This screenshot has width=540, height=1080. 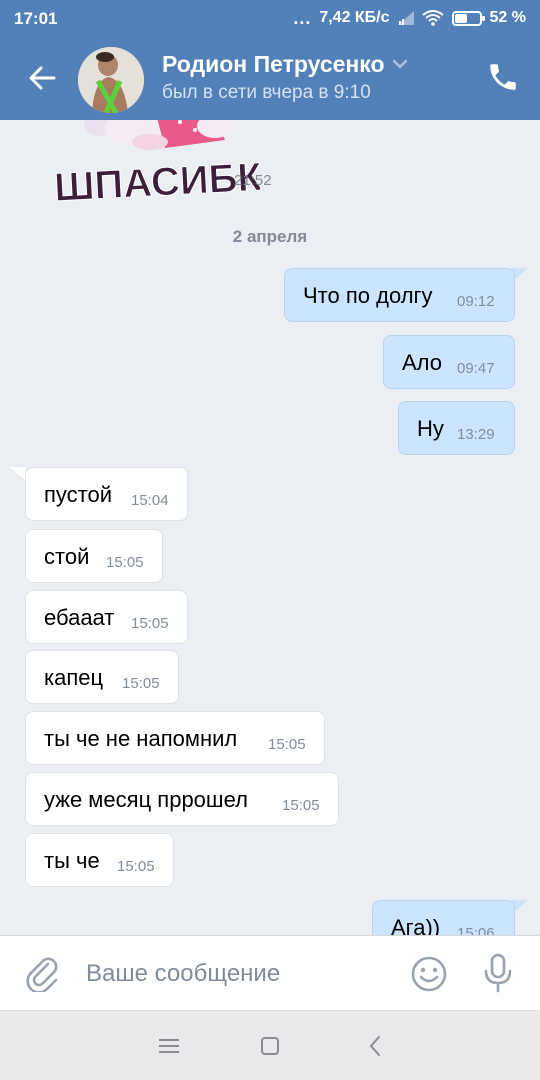 I want to click on message-text: ты че, so click(x=72, y=860).